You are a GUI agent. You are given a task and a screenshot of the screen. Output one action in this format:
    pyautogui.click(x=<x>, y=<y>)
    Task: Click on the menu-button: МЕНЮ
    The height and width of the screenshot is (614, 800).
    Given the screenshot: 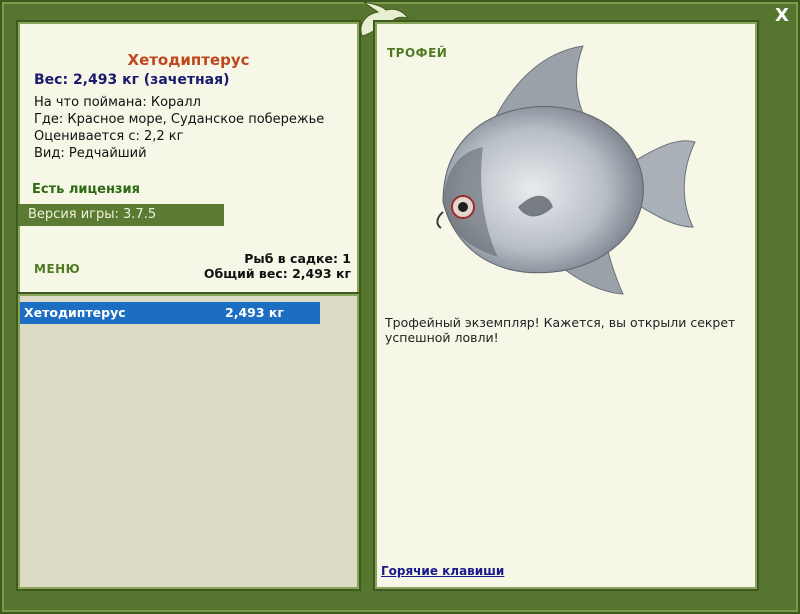 What is the action you would take?
    pyautogui.click(x=57, y=269)
    